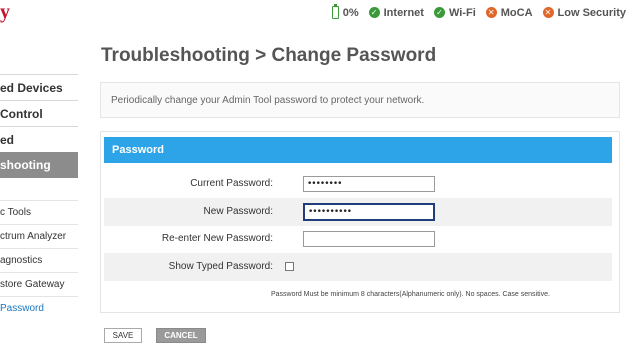  Describe the element at coordinates (335, 11) in the screenshot. I see `battery-icon` at that location.